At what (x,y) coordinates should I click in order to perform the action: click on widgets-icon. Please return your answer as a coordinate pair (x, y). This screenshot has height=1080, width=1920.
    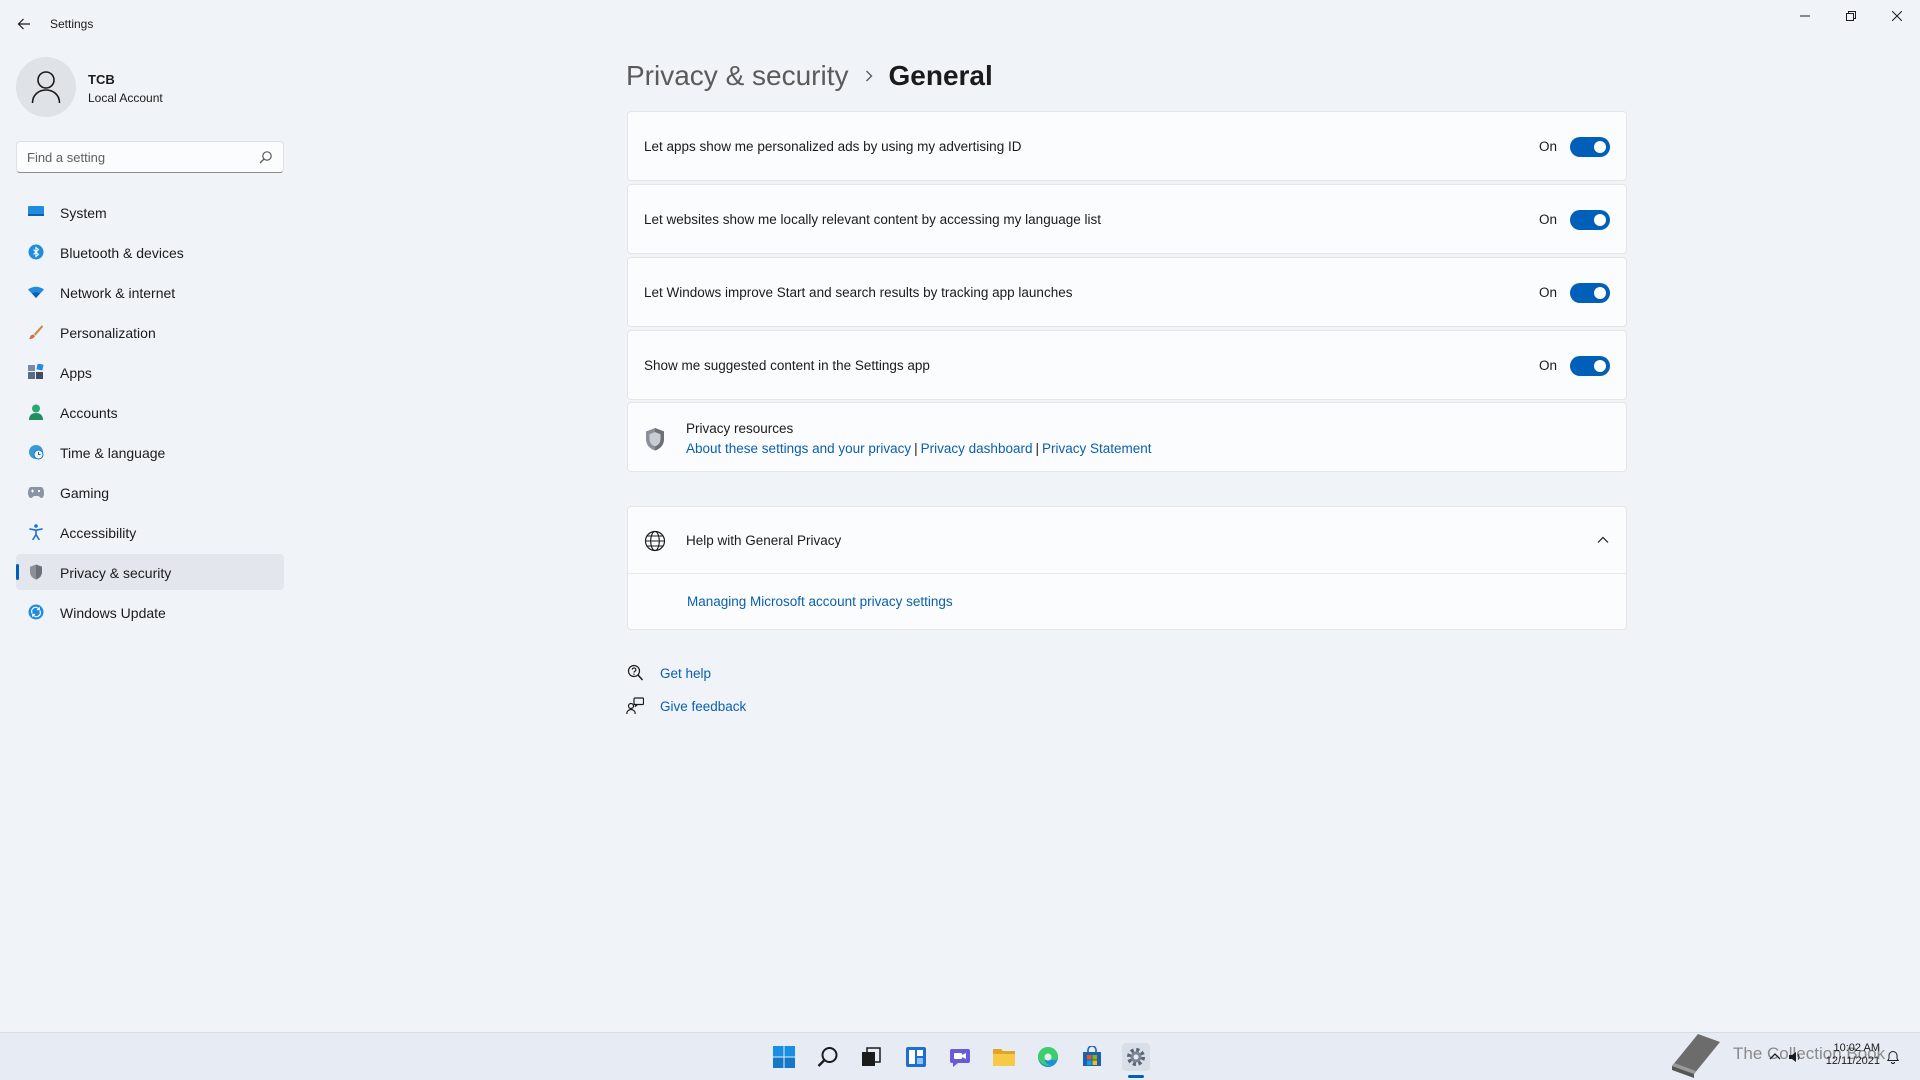
    Looking at the image, I should click on (916, 1057).